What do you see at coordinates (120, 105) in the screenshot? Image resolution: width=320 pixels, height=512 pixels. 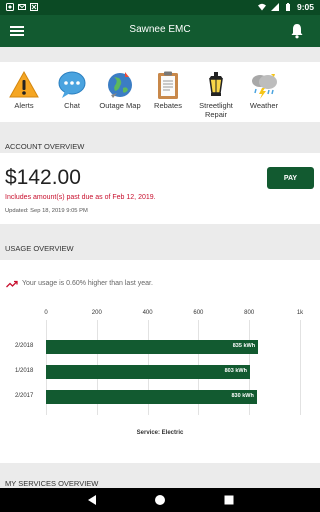 I see `outage-map-label: Outage Map` at bounding box center [120, 105].